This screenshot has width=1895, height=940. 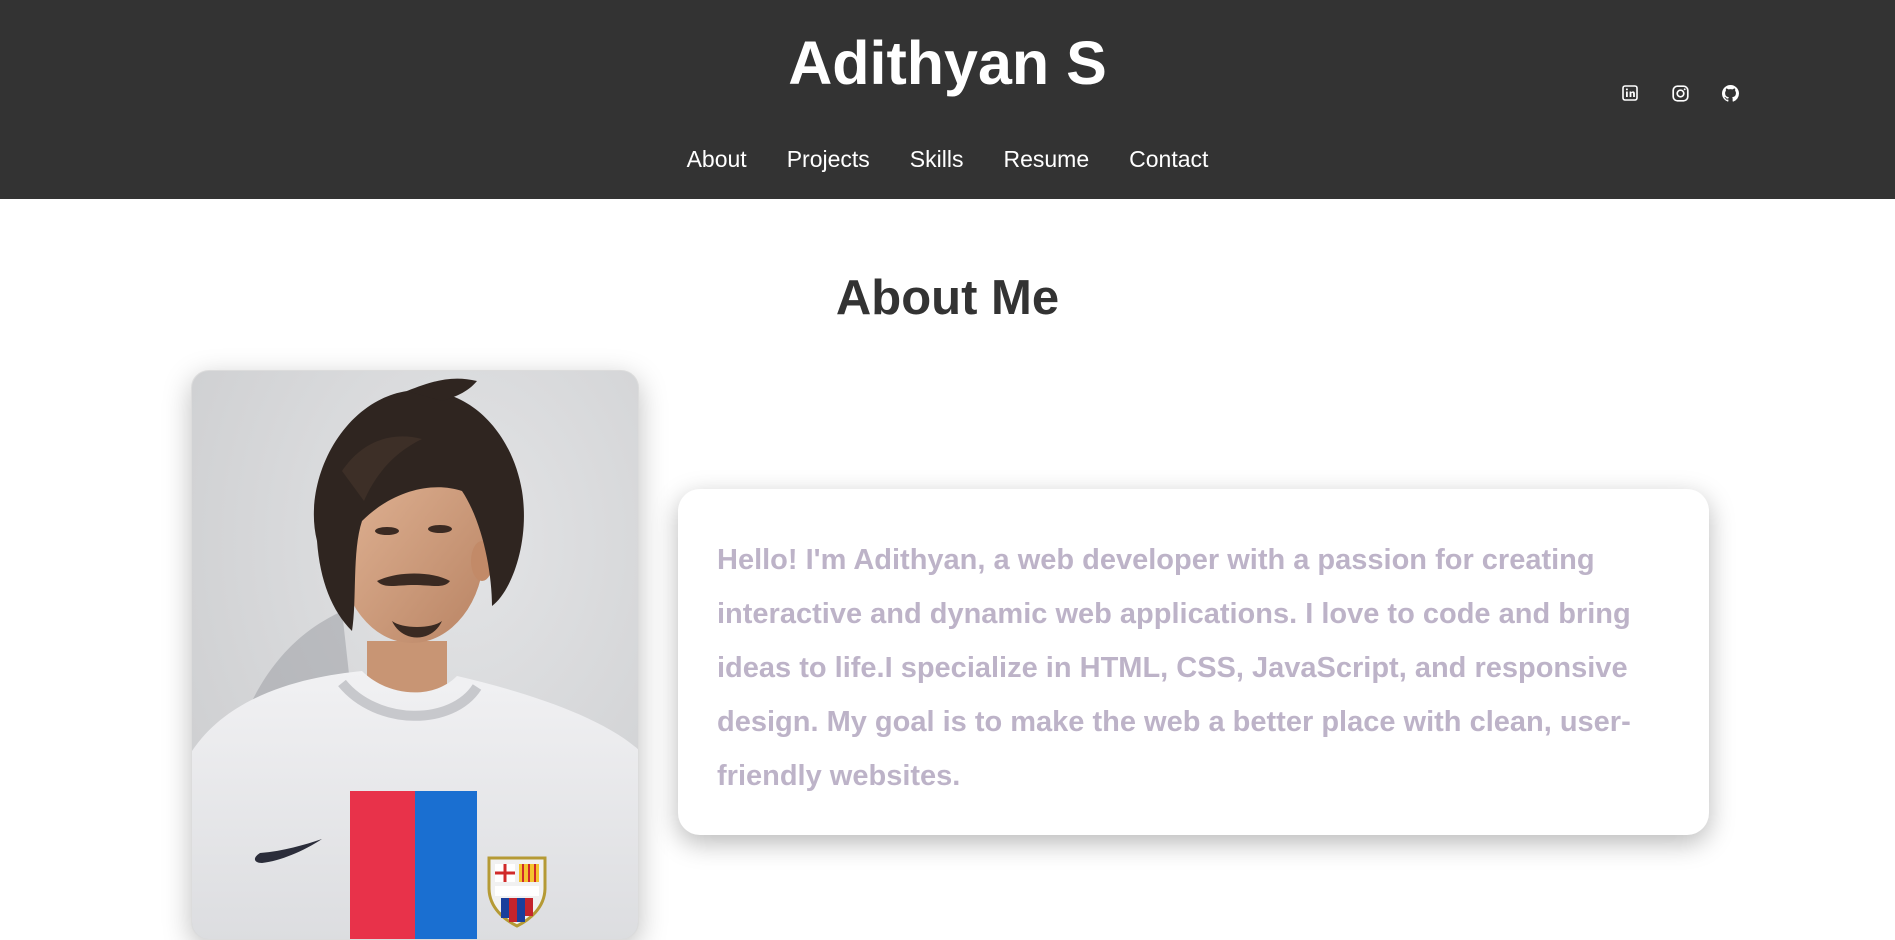 What do you see at coordinates (947, 298) in the screenshot?
I see `about-heading: About Me` at bounding box center [947, 298].